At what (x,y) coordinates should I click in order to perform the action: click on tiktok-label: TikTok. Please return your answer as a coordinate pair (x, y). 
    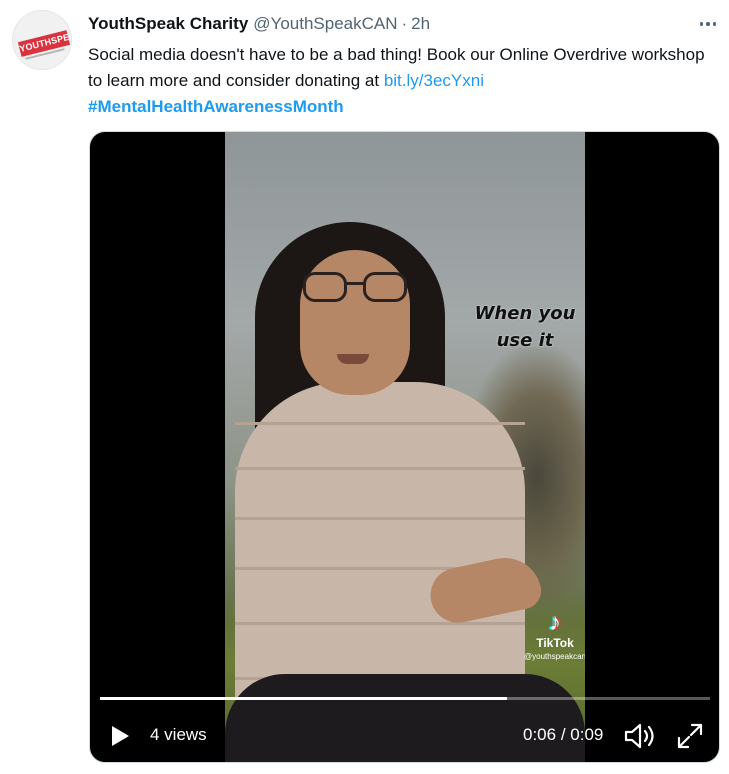
    Looking at the image, I should click on (555, 643).